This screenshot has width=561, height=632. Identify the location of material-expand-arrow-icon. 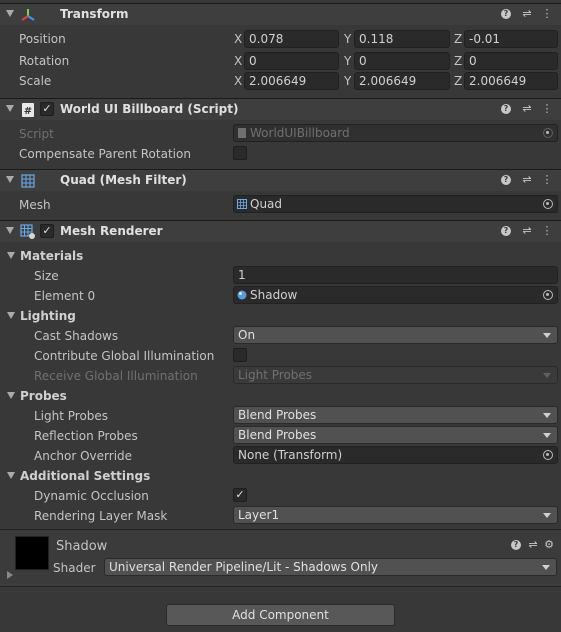
(10, 575).